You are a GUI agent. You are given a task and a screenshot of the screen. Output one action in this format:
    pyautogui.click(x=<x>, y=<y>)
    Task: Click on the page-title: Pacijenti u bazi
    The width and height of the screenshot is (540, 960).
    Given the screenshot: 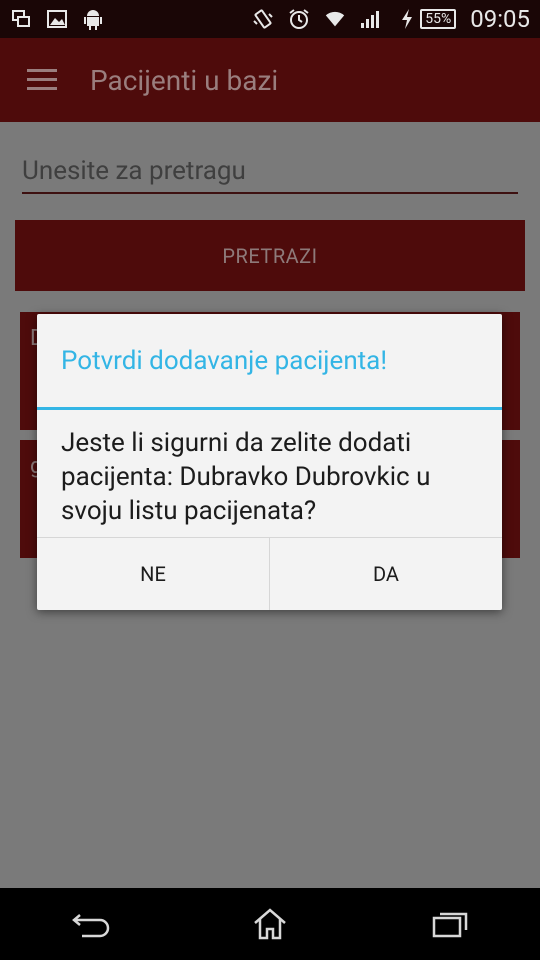 What is the action you would take?
    pyautogui.click(x=184, y=80)
    